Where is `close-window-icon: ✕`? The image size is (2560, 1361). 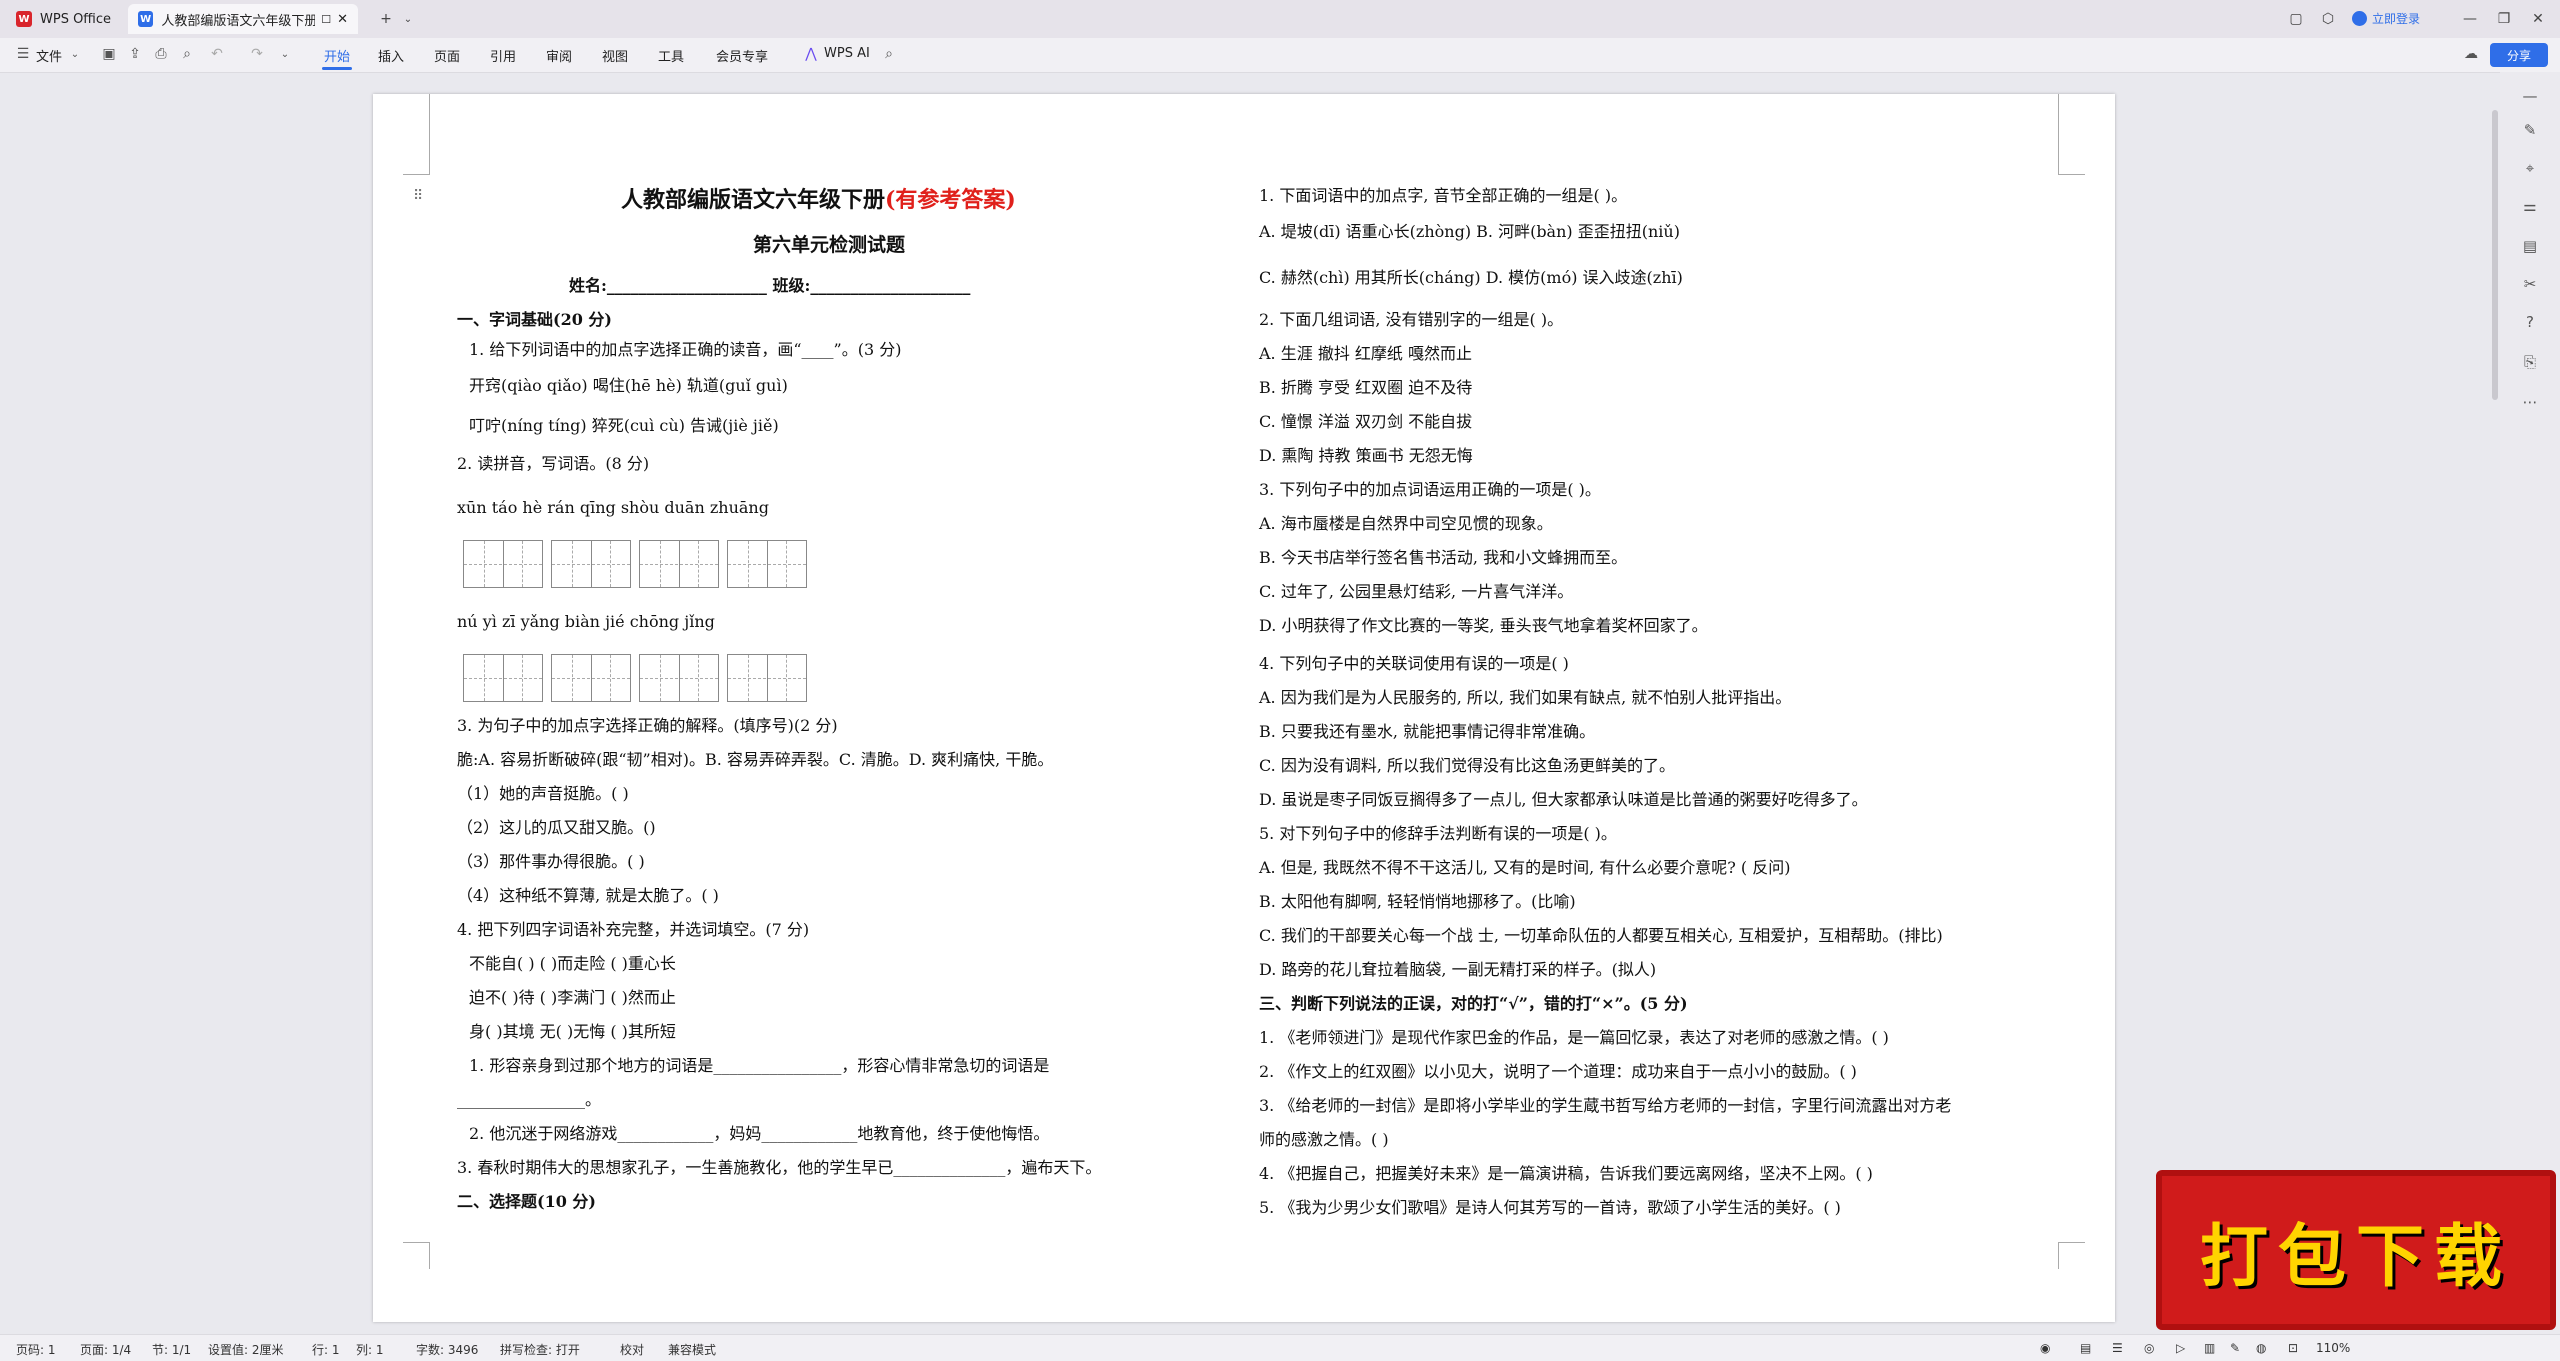 close-window-icon: ✕ is located at coordinates (2538, 19).